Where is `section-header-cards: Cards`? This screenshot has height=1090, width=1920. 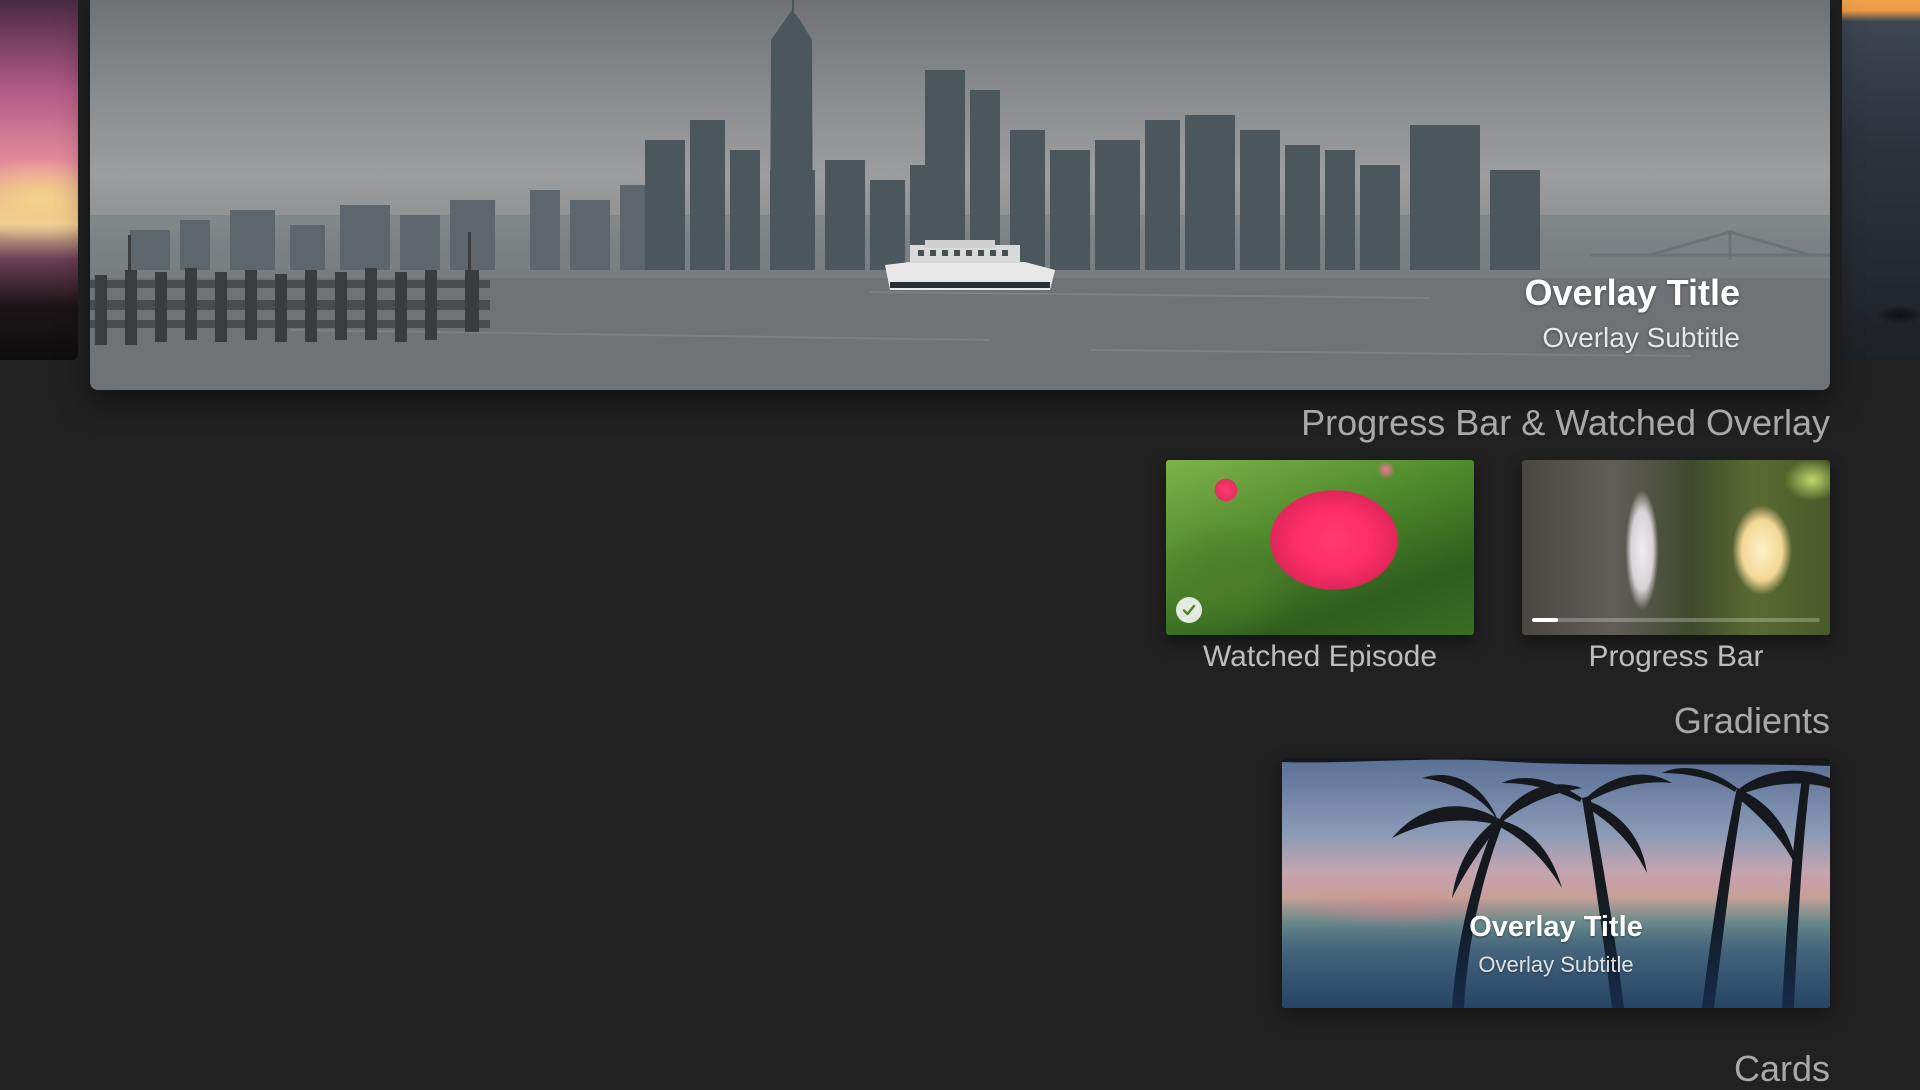 section-header-cards: Cards is located at coordinates (1781, 1068).